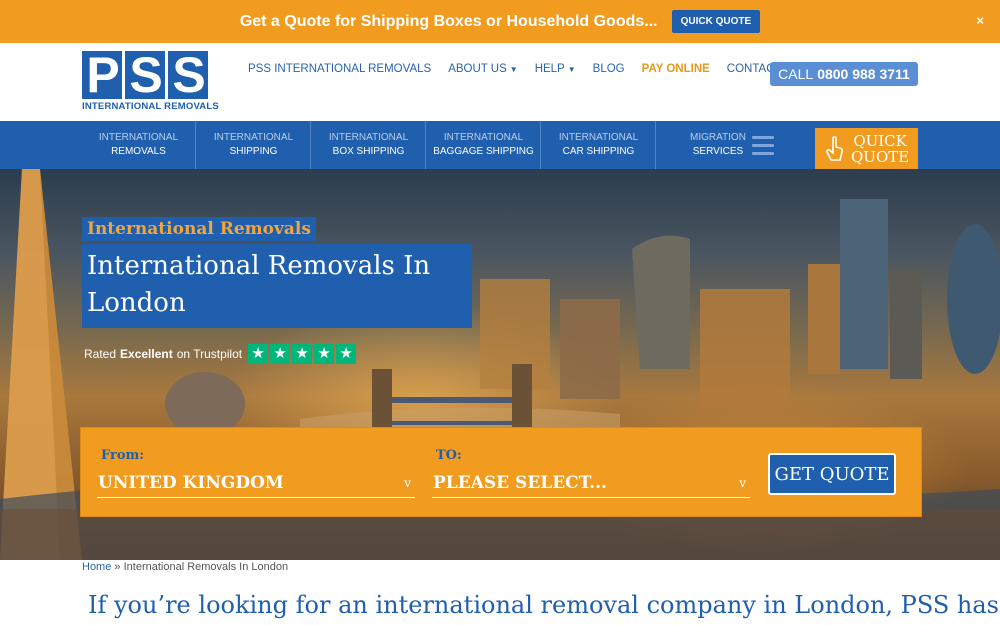  Describe the element at coordinates (477, 69) in the screenshot. I see `nav-about-us-label: ABOUT US` at that location.